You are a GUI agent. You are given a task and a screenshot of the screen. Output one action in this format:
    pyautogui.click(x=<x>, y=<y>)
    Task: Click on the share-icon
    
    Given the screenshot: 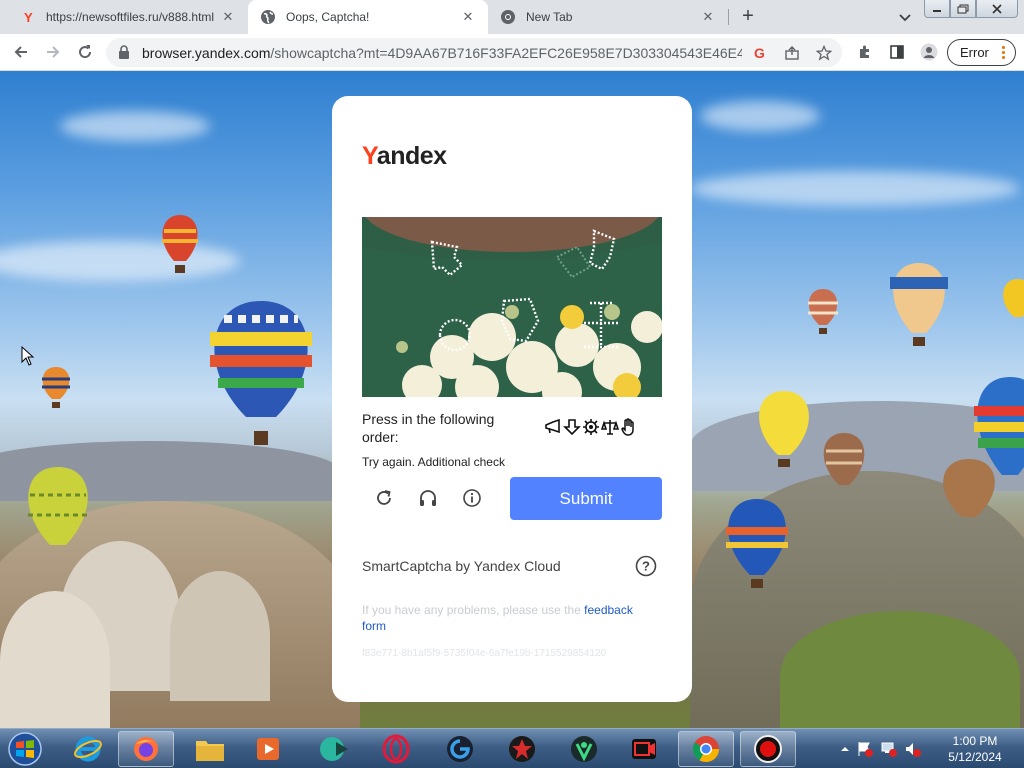 What is the action you would take?
    pyautogui.click(x=792, y=53)
    